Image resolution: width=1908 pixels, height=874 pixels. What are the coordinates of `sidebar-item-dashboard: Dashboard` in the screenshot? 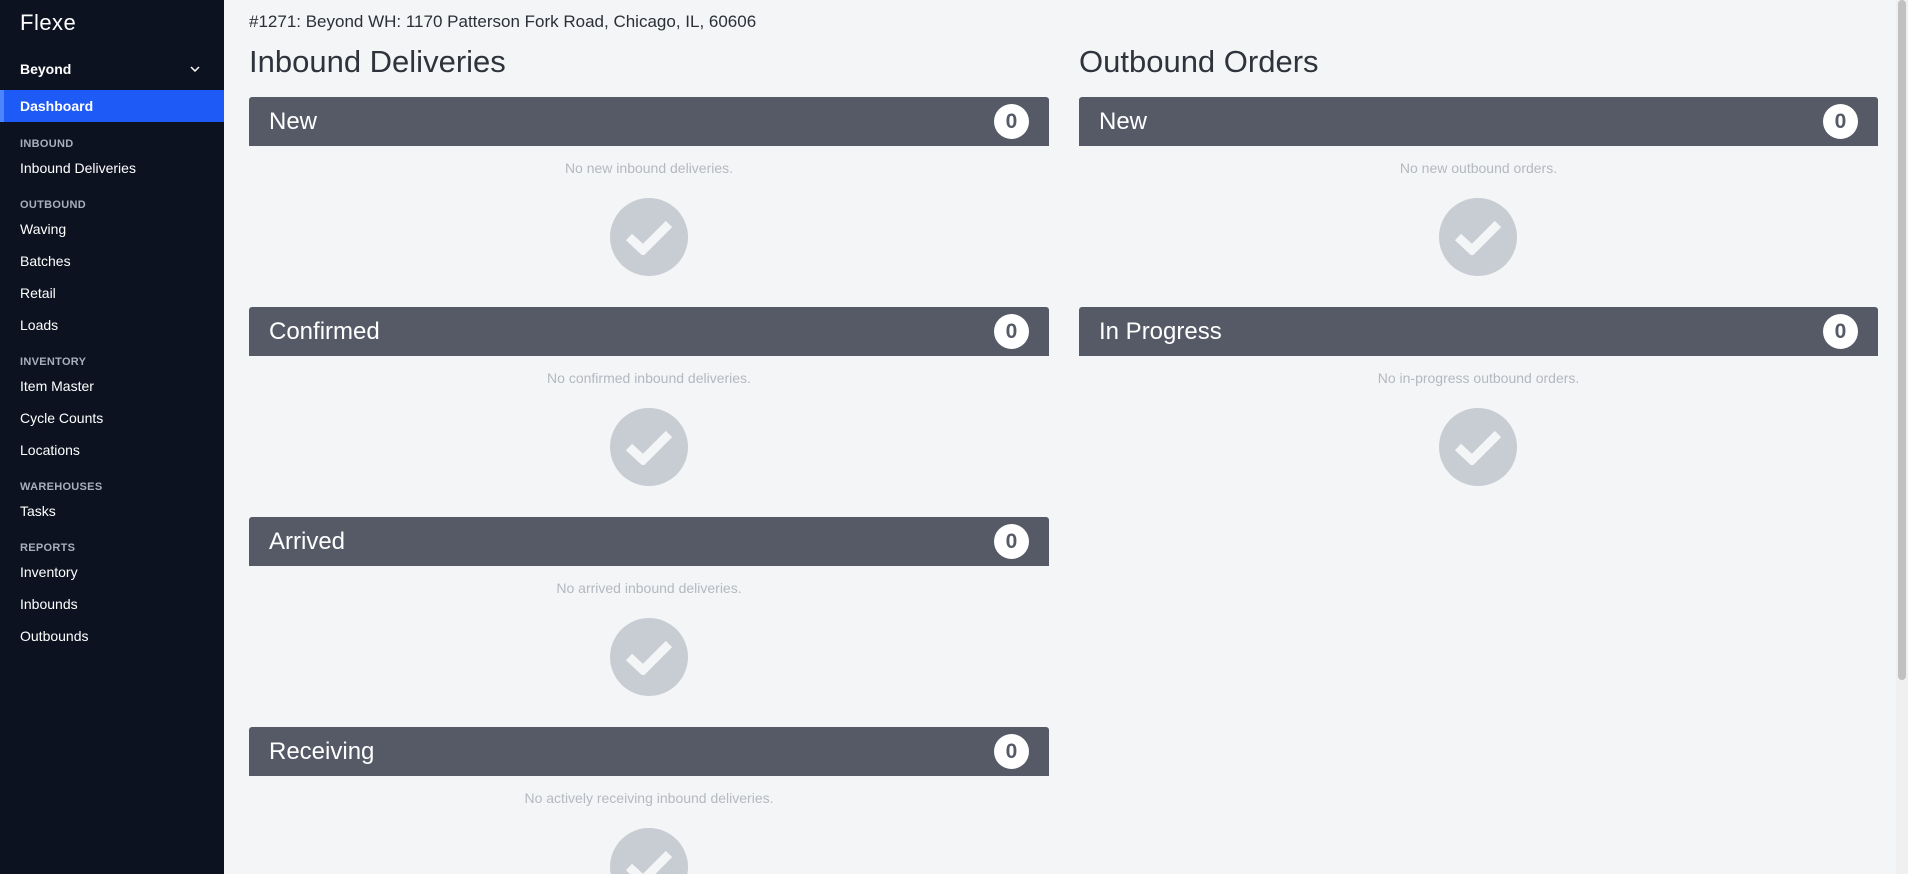 It's located at (112, 106).